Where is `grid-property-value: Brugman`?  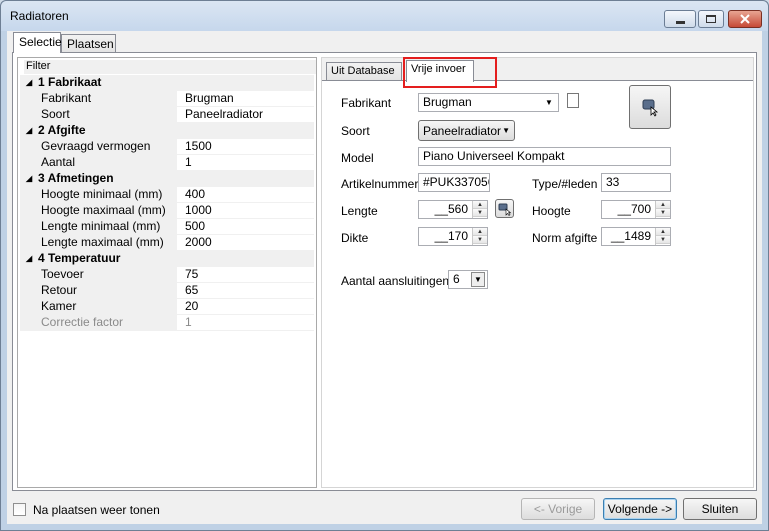
grid-property-value: Brugman is located at coordinates (208, 98).